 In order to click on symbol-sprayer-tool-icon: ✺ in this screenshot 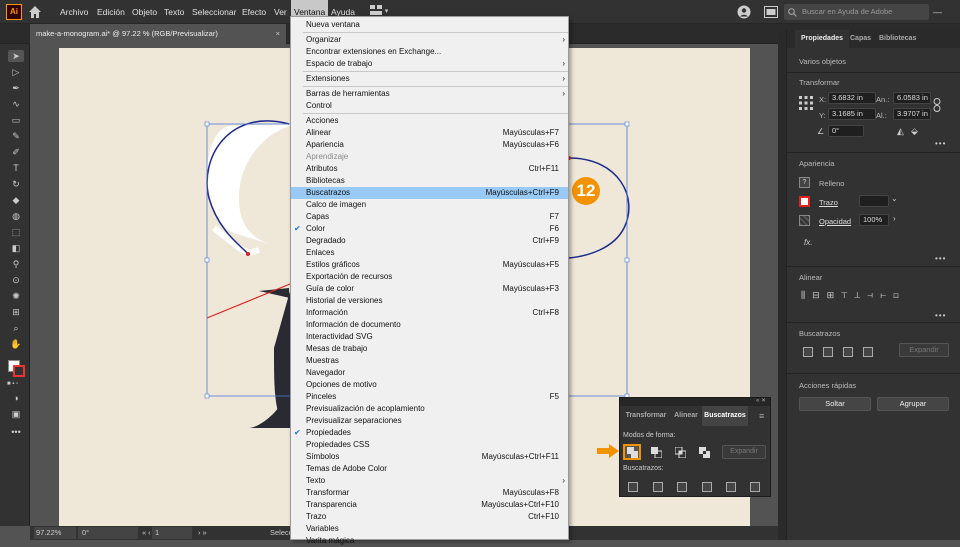, I will do `click(16, 296)`.